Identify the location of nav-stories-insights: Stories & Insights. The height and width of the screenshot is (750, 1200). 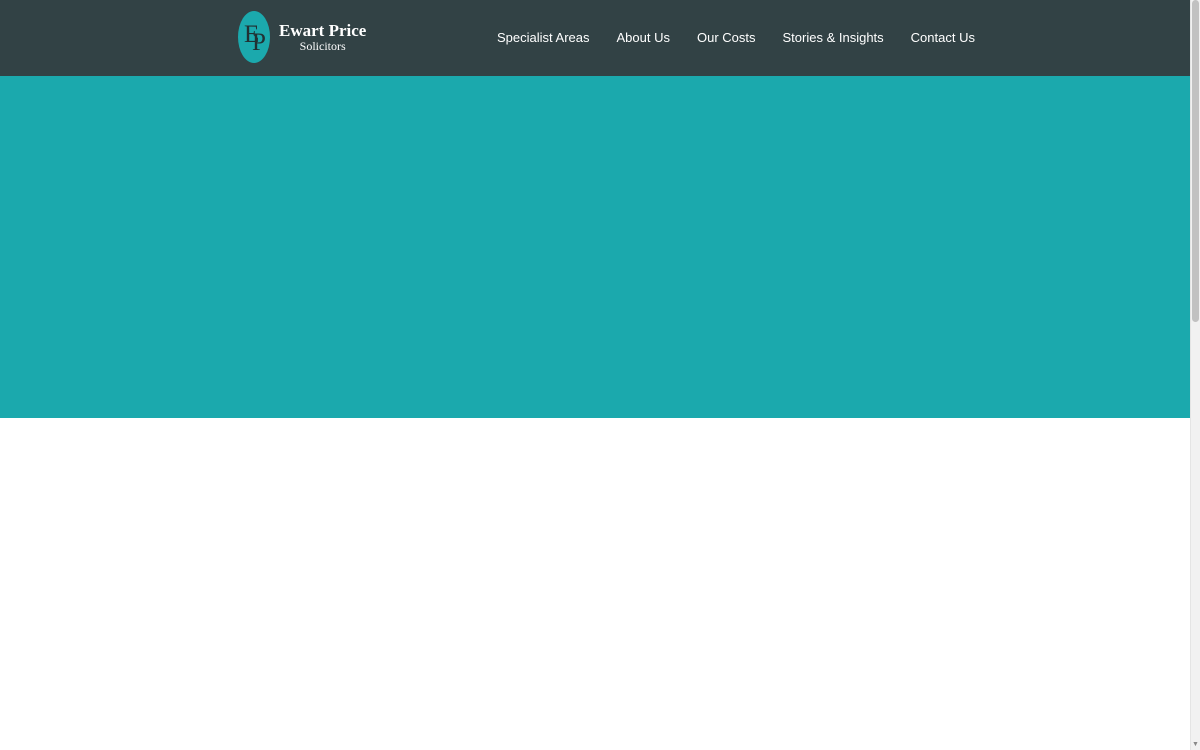
(833, 38).